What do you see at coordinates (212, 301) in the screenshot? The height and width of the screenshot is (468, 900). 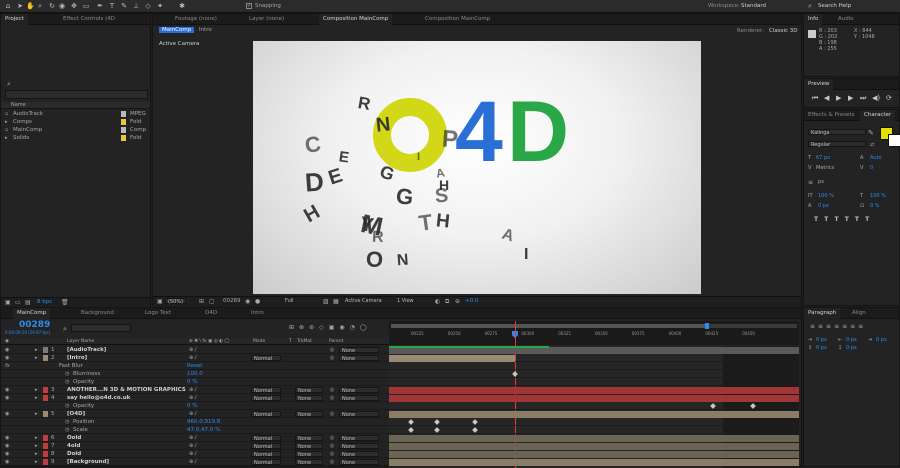 I see `mask-icon: ▢` at bounding box center [212, 301].